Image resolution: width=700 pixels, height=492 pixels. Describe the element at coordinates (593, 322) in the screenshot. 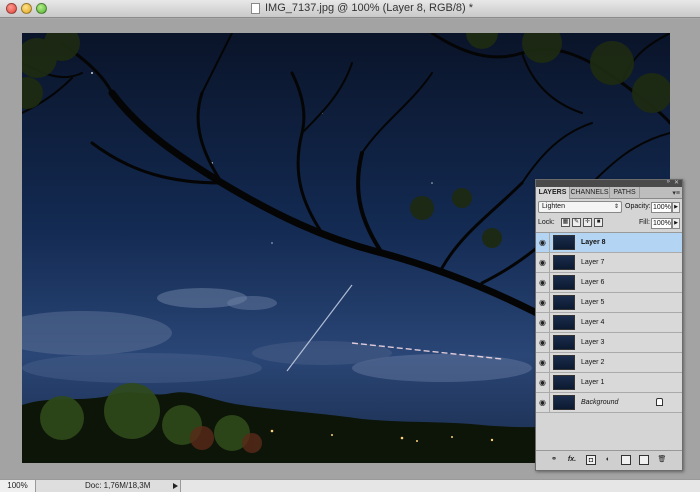

I see `layer-name: Layer 4` at that location.